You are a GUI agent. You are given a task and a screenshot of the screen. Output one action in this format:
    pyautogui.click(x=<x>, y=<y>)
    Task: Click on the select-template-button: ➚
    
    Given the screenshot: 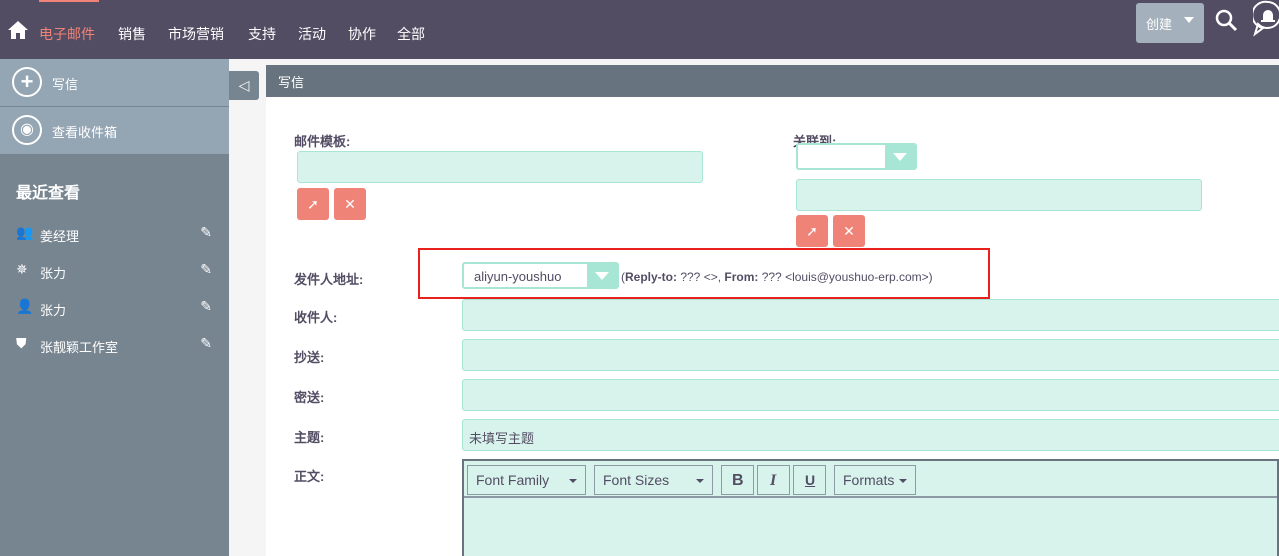 What is the action you would take?
    pyautogui.click(x=313, y=204)
    